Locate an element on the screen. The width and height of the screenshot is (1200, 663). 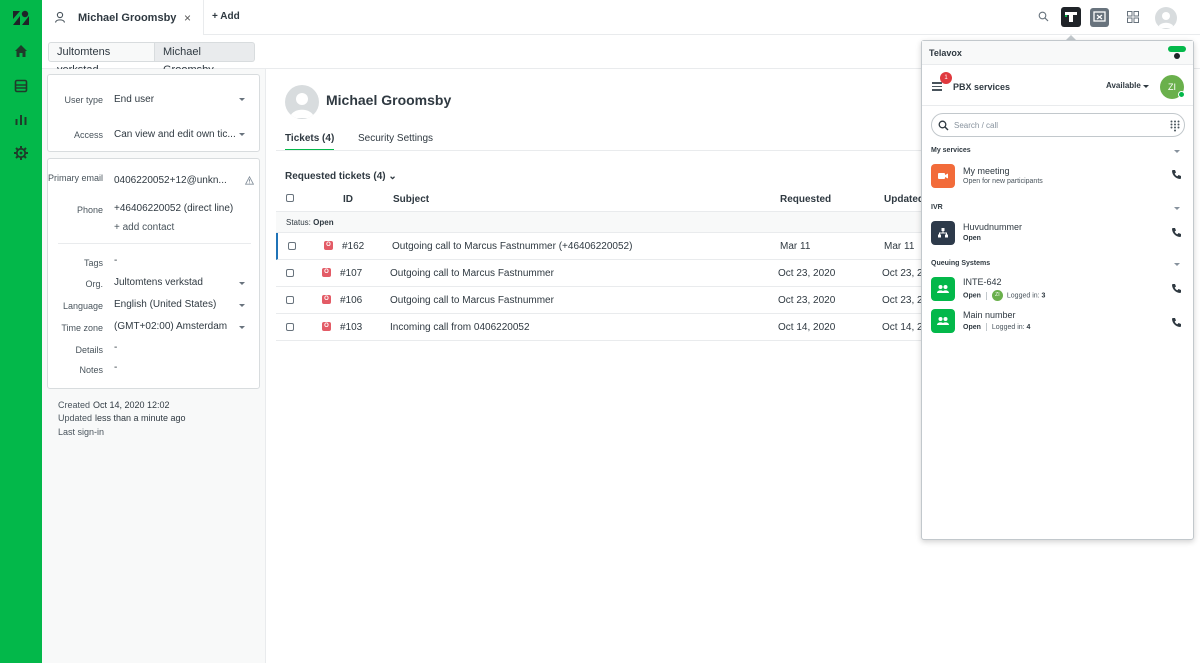
service-name: INTE-642 is located at coordinates (982, 282).